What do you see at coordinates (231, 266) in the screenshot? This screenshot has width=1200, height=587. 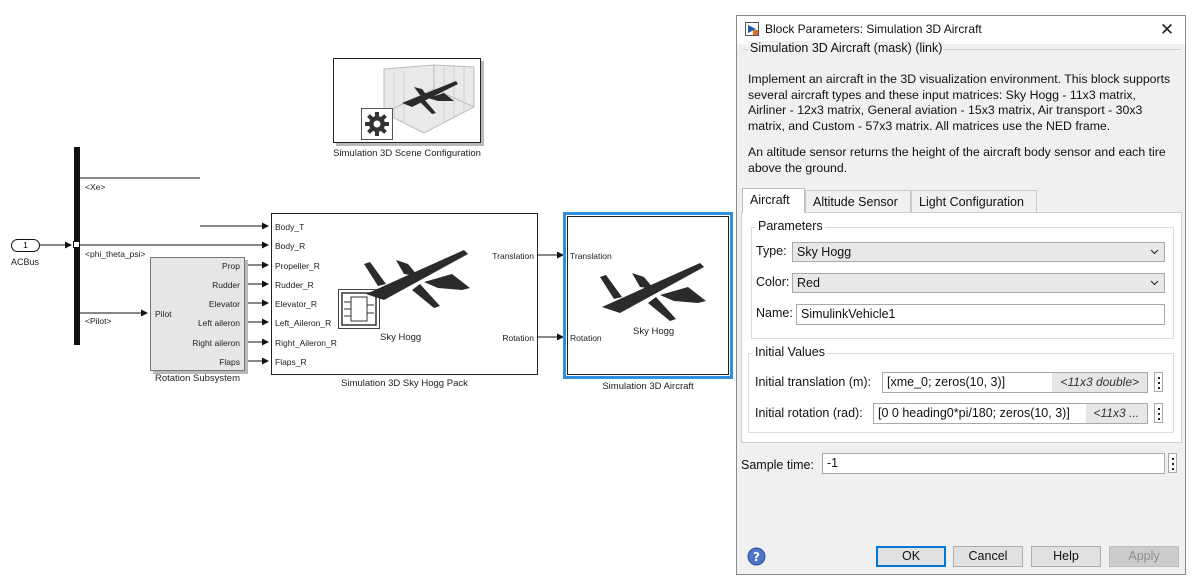 I see `subsystem-output-prop: Prop` at bounding box center [231, 266].